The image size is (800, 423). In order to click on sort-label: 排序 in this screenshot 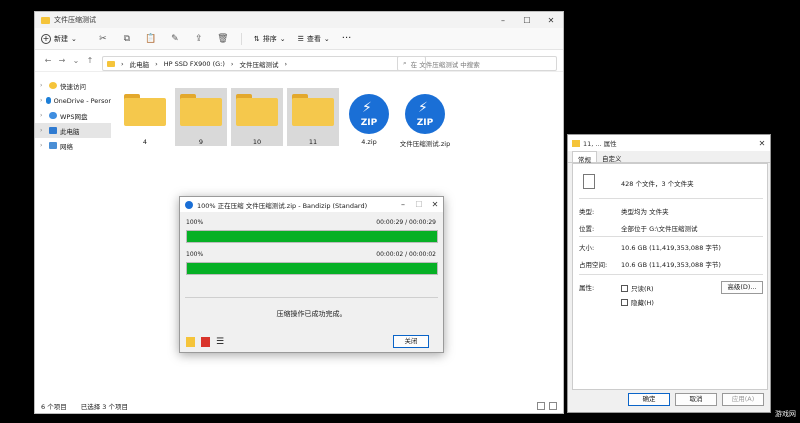, I will do `click(269, 38)`.